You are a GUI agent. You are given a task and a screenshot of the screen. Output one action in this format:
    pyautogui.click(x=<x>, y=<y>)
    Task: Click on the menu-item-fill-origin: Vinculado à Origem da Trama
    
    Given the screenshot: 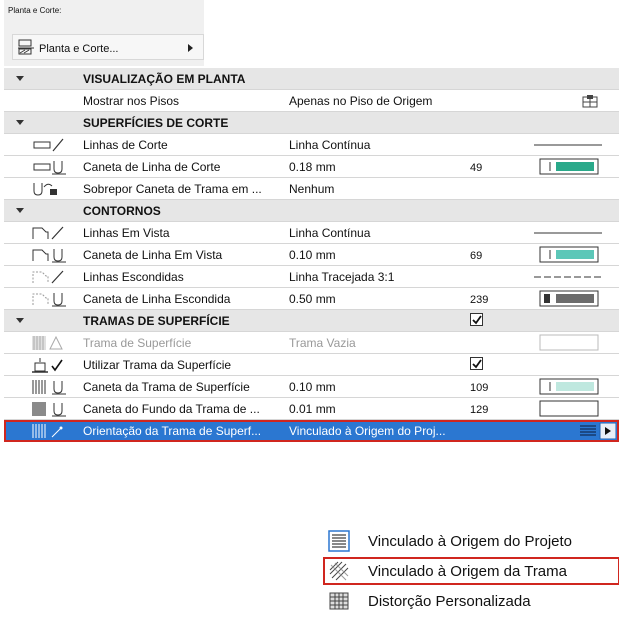 What is the action you would take?
    pyautogui.click(x=471, y=571)
    